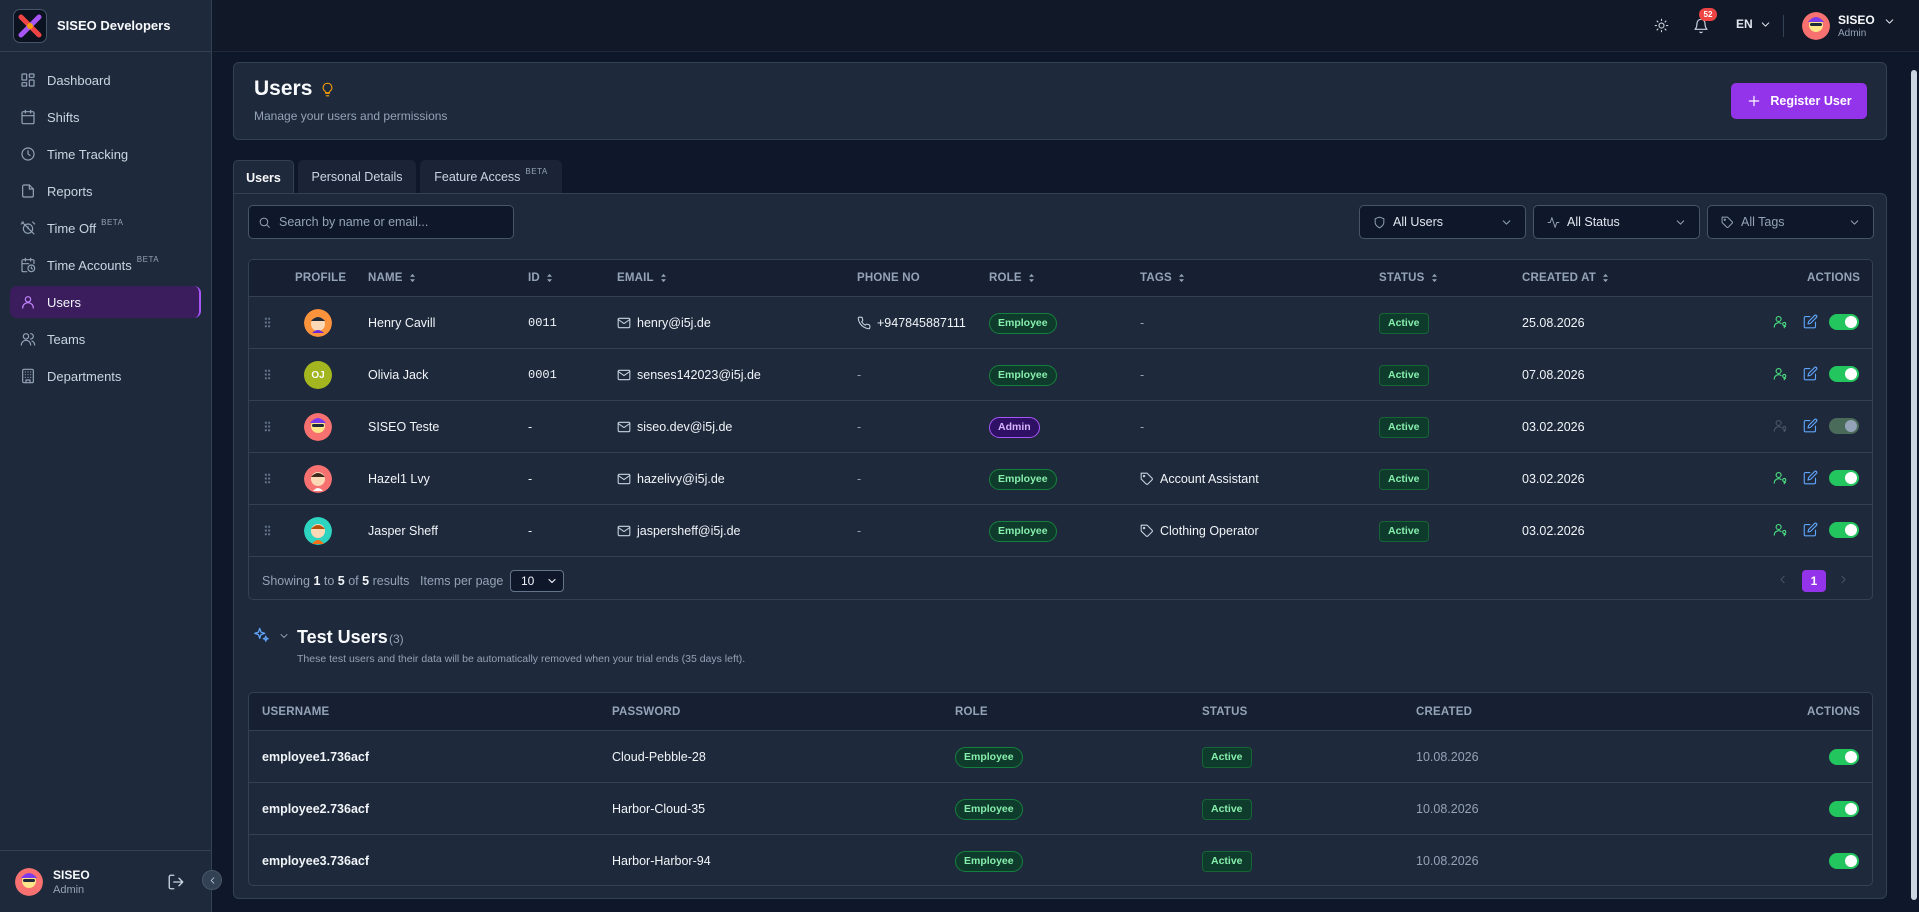 The image size is (1919, 912). What do you see at coordinates (28, 265) in the screenshot?
I see `calendar-clock-icon` at bounding box center [28, 265].